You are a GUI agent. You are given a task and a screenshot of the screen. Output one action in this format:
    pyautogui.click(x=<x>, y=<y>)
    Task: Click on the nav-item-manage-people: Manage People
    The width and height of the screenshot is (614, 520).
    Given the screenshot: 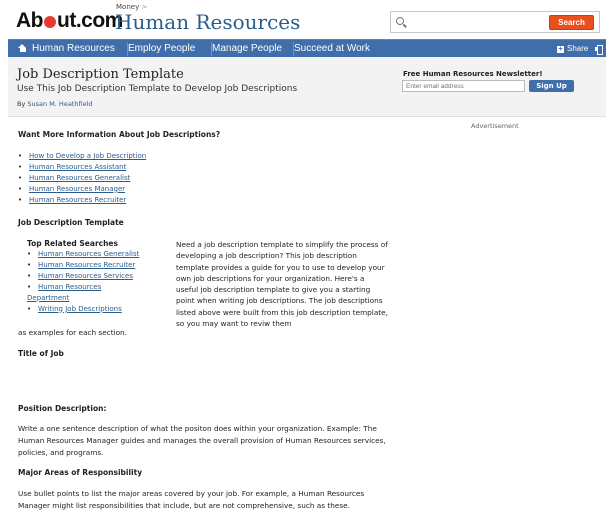 What is the action you would take?
    pyautogui.click(x=252, y=49)
    